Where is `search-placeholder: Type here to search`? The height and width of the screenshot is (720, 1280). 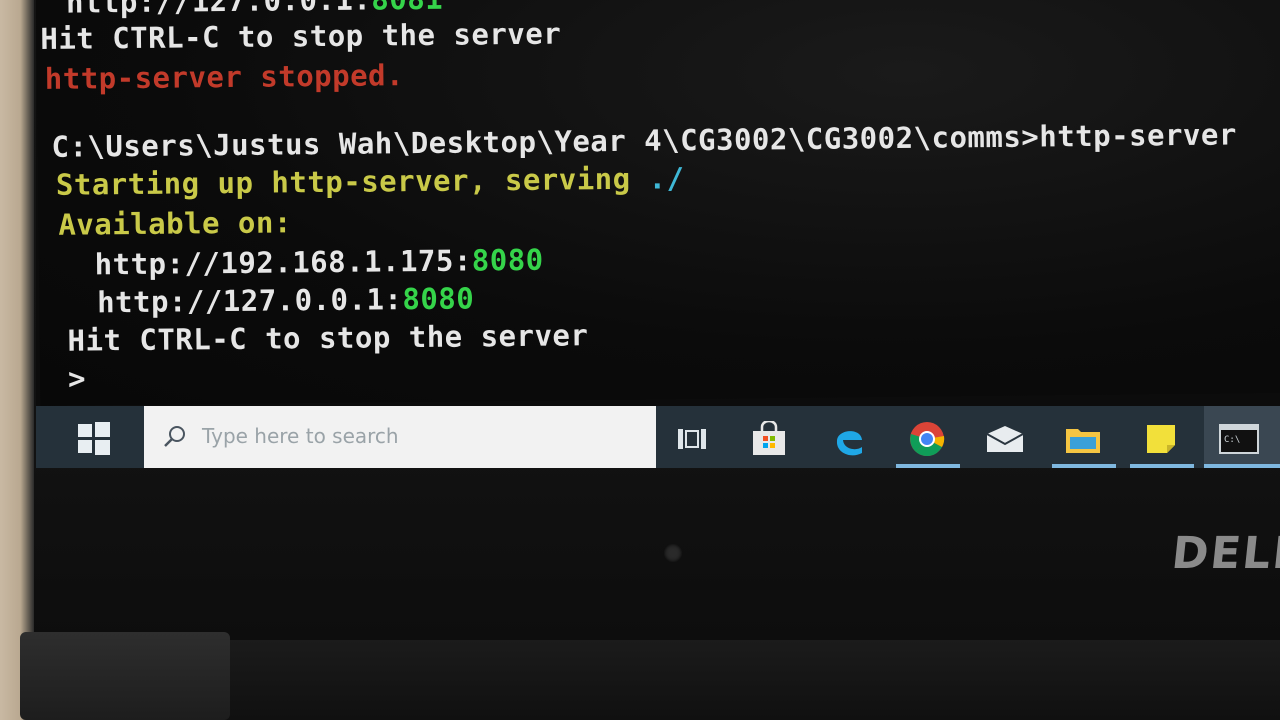
search-placeholder: Type here to search is located at coordinates (300, 436).